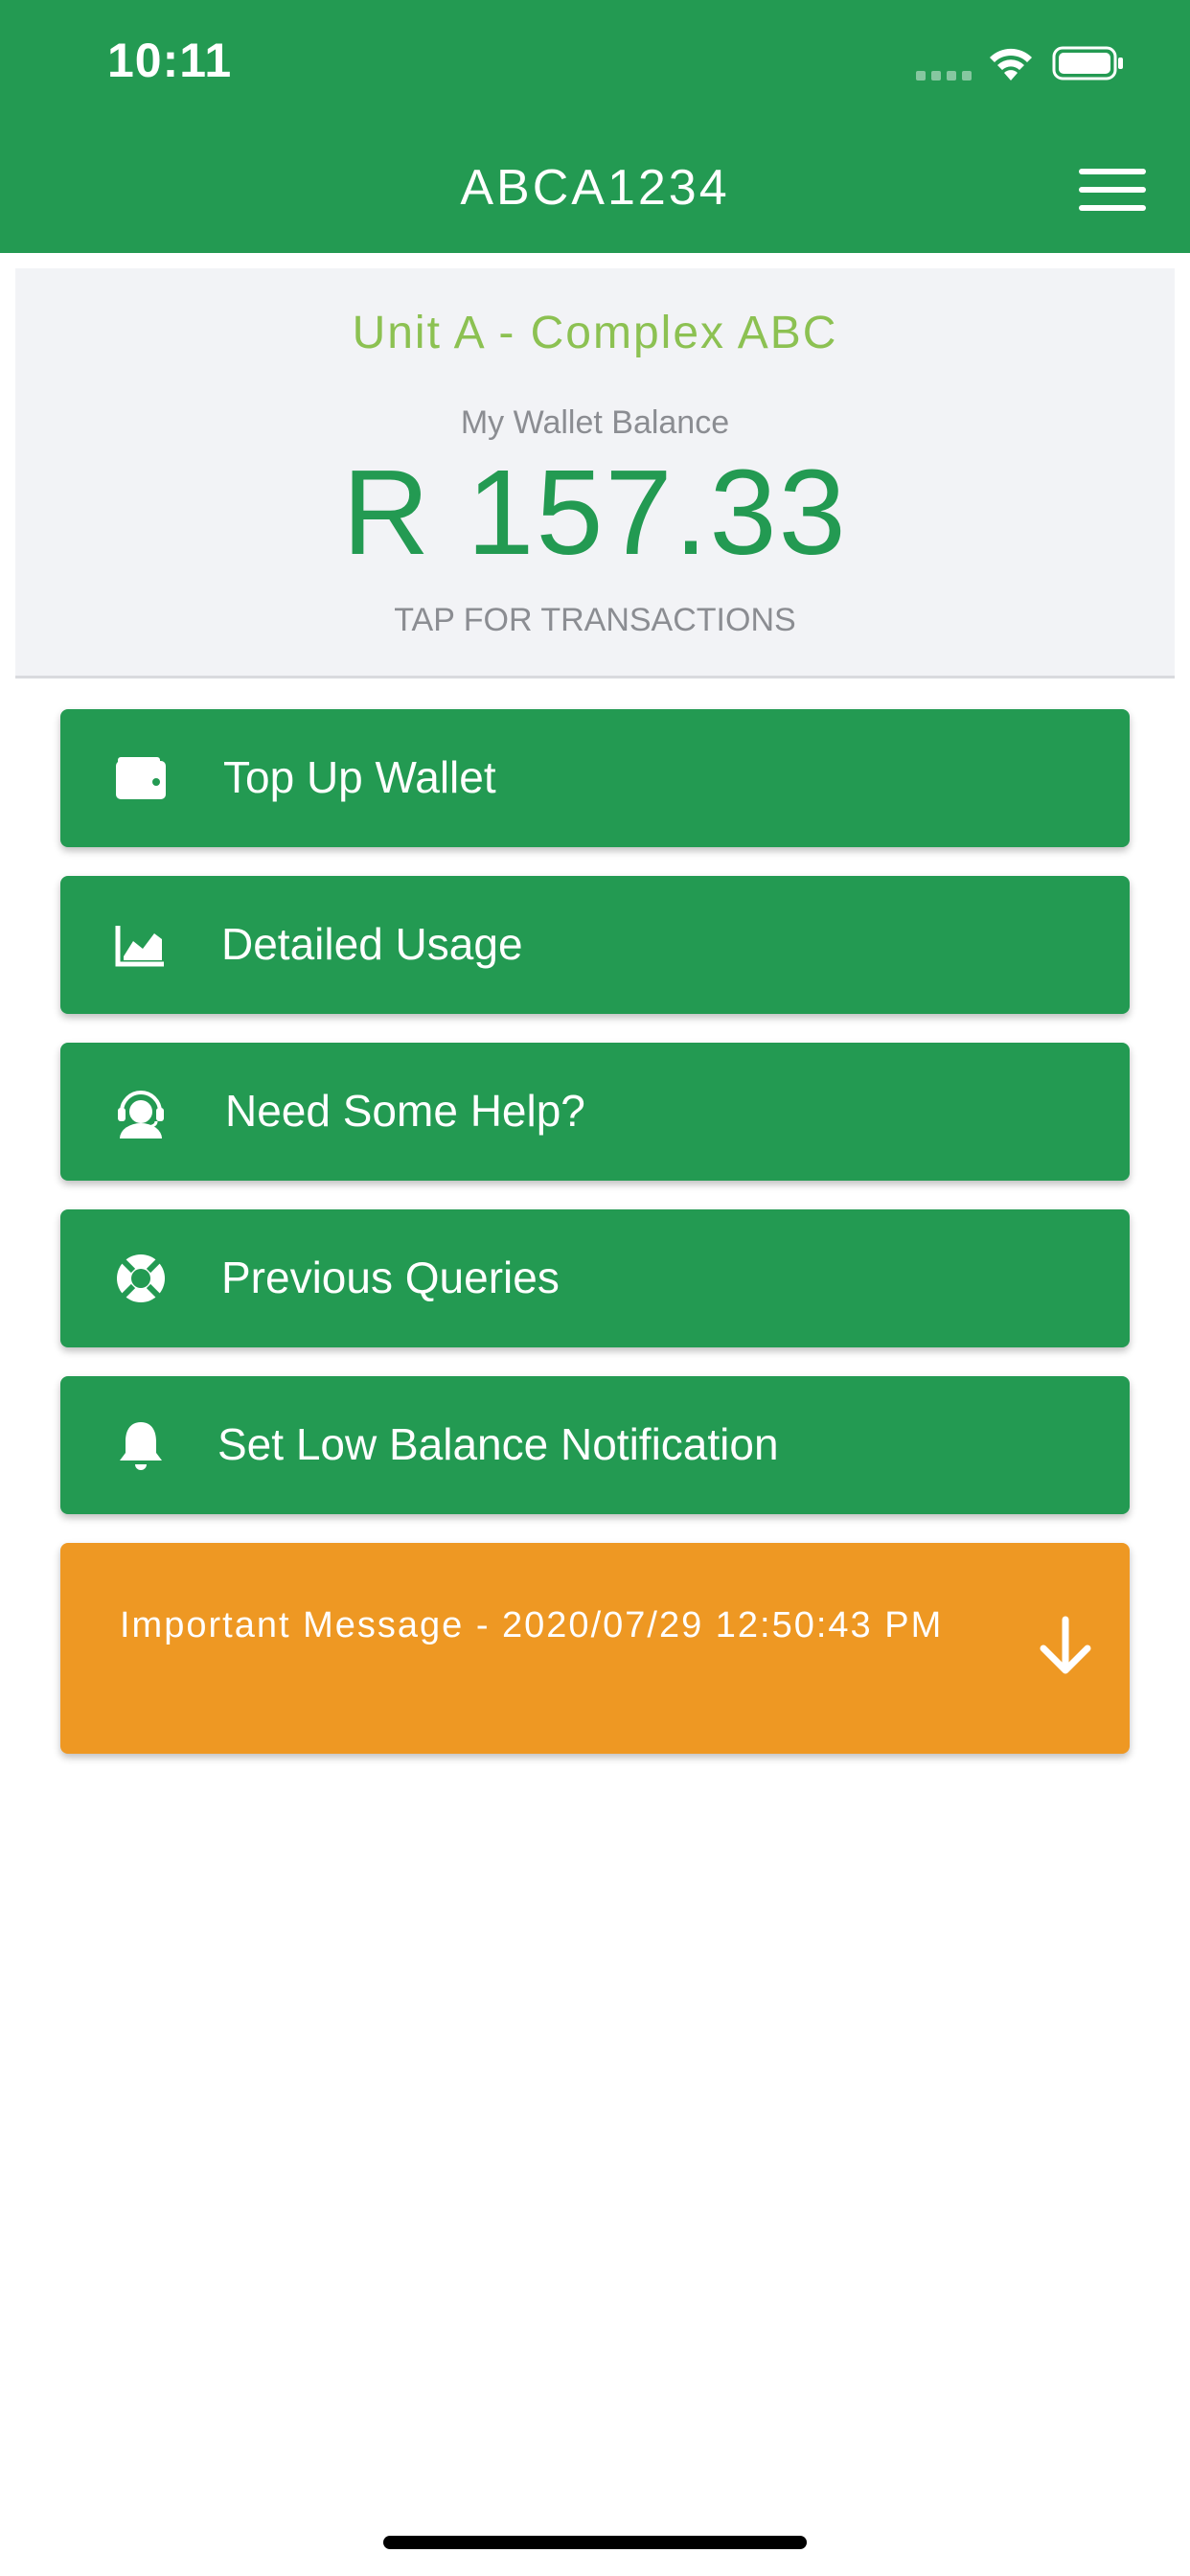 The height and width of the screenshot is (2576, 1190). I want to click on detailed-usage-label: Detailed Usage, so click(372, 944).